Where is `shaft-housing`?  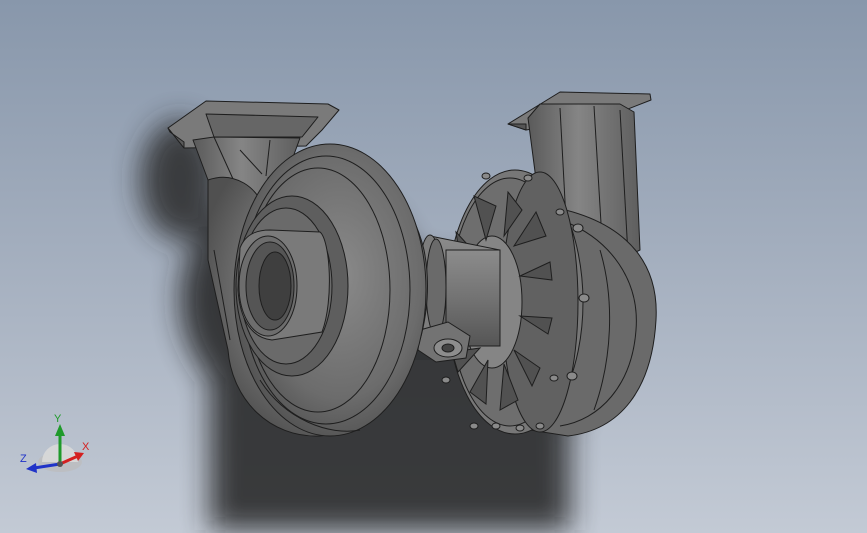
shaft-housing is located at coordinates (459, 298).